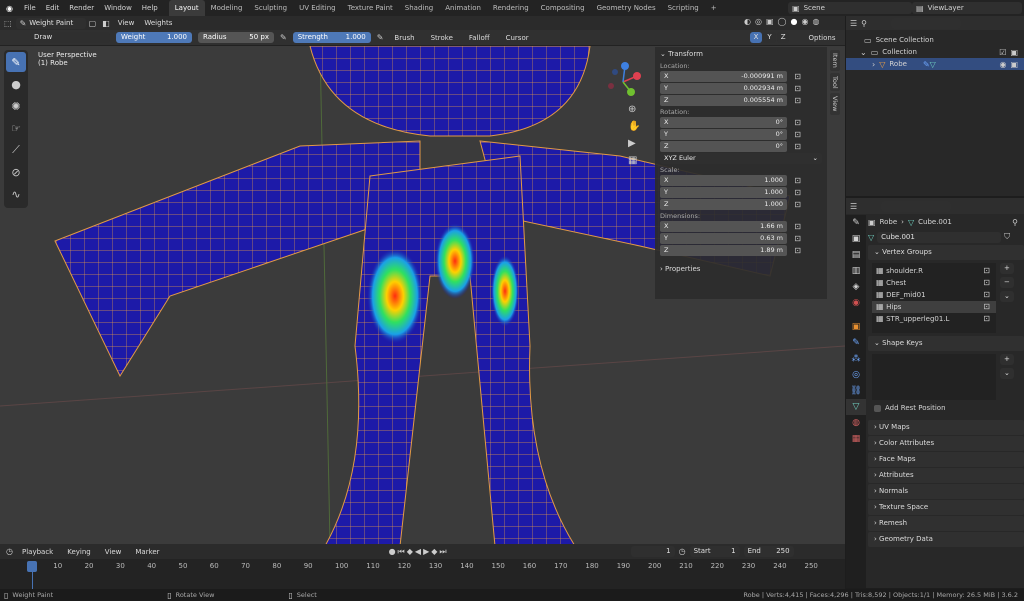  Describe the element at coordinates (741, 269) in the screenshot. I see `properties-header: › Properties` at that location.